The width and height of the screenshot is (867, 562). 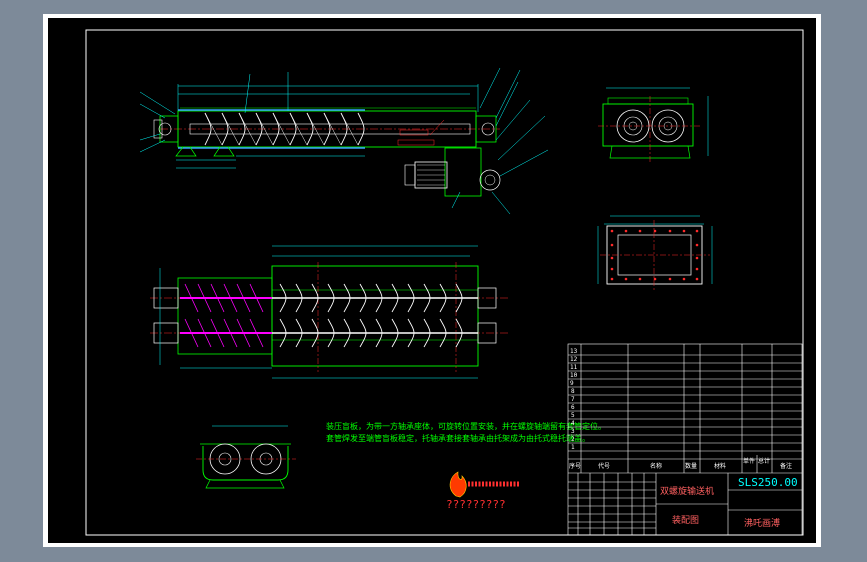 I want to click on header-unit: 单件, so click(x=749, y=461).